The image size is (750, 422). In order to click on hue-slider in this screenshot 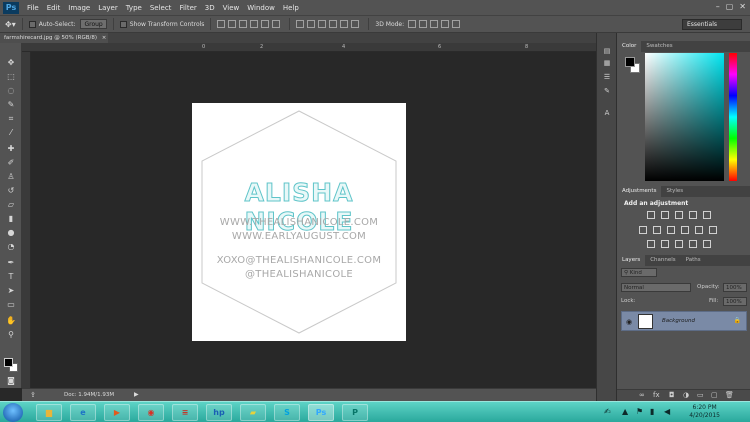, I will do `click(733, 117)`.